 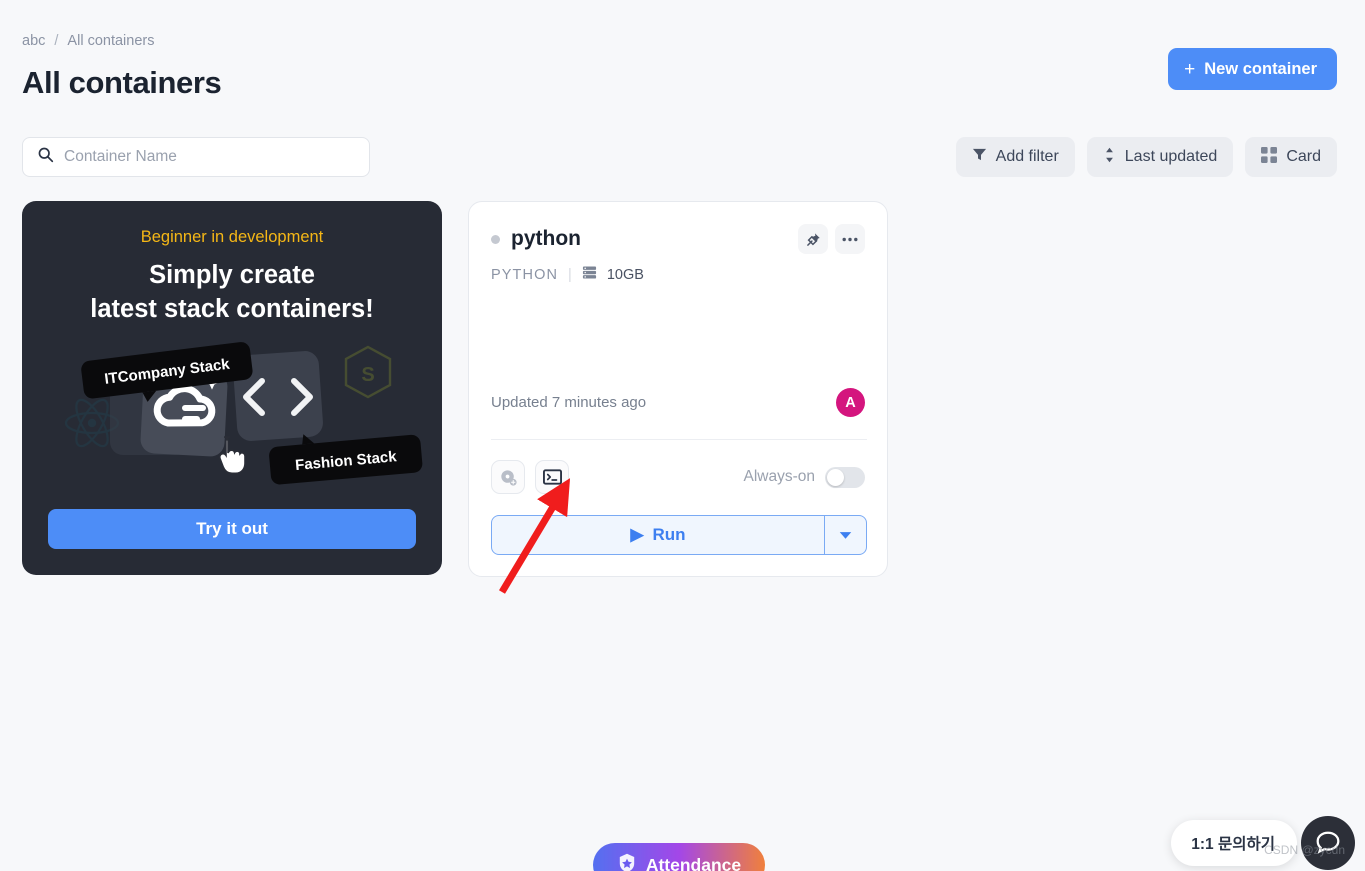 What do you see at coordinates (850, 239) in the screenshot?
I see `more-options-button` at bounding box center [850, 239].